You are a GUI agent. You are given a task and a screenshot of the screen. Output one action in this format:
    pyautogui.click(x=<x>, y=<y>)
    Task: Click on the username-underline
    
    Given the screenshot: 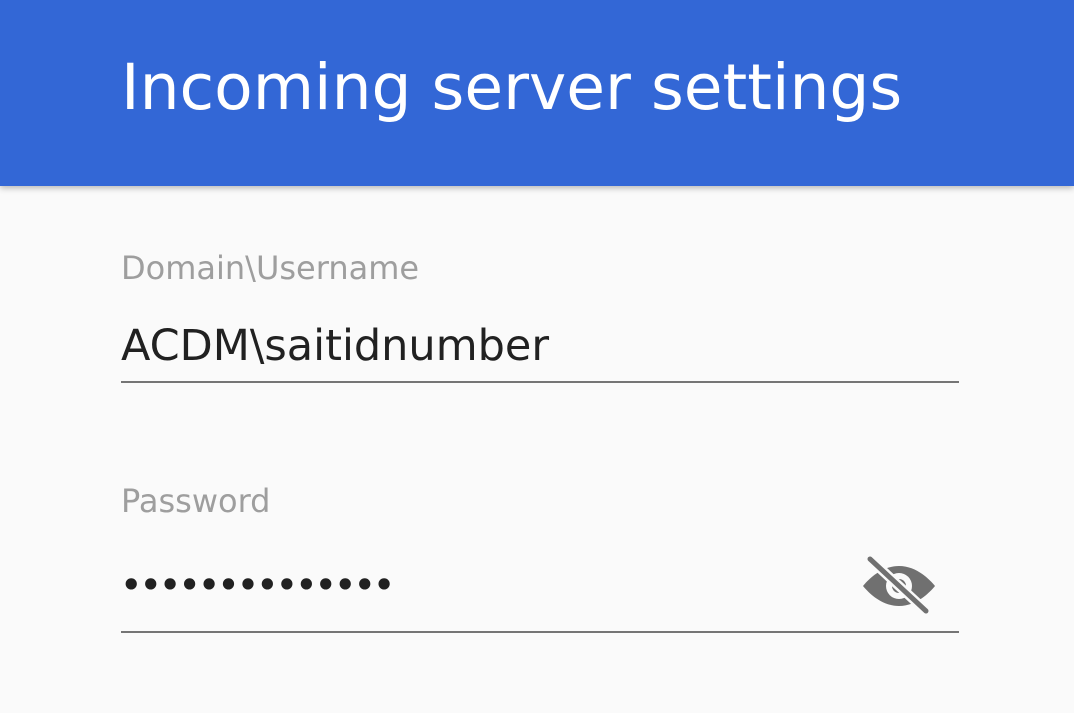 What is the action you would take?
    pyautogui.click(x=540, y=382)
    